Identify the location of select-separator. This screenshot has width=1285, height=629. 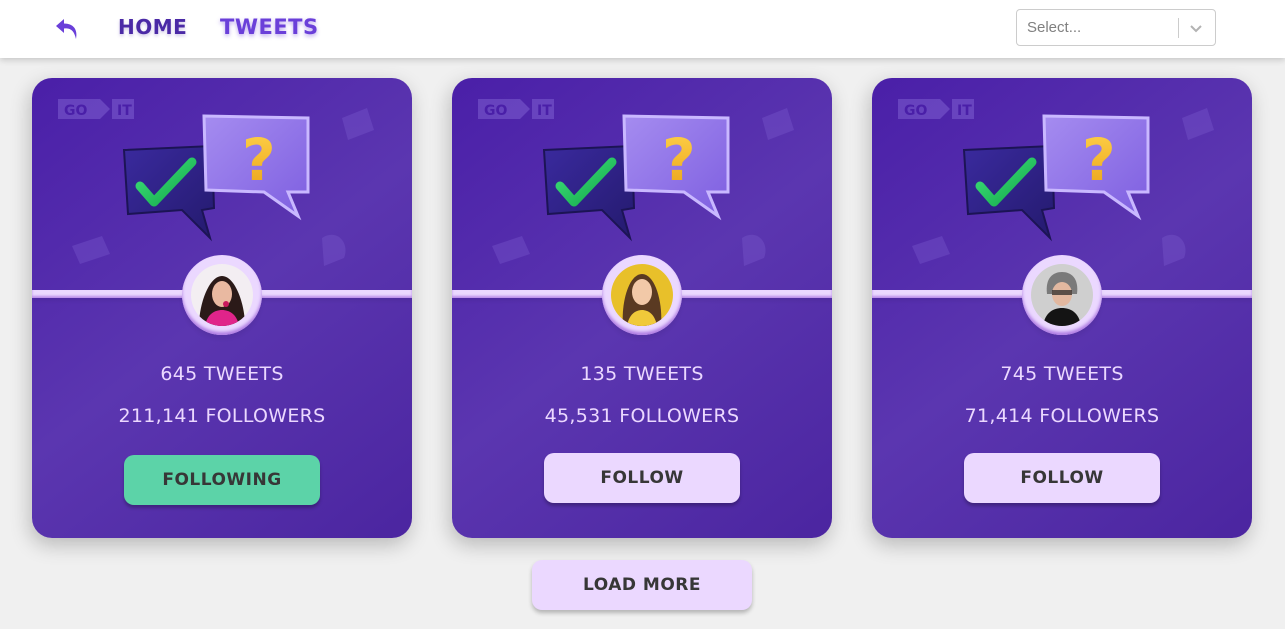
(1178, 28).